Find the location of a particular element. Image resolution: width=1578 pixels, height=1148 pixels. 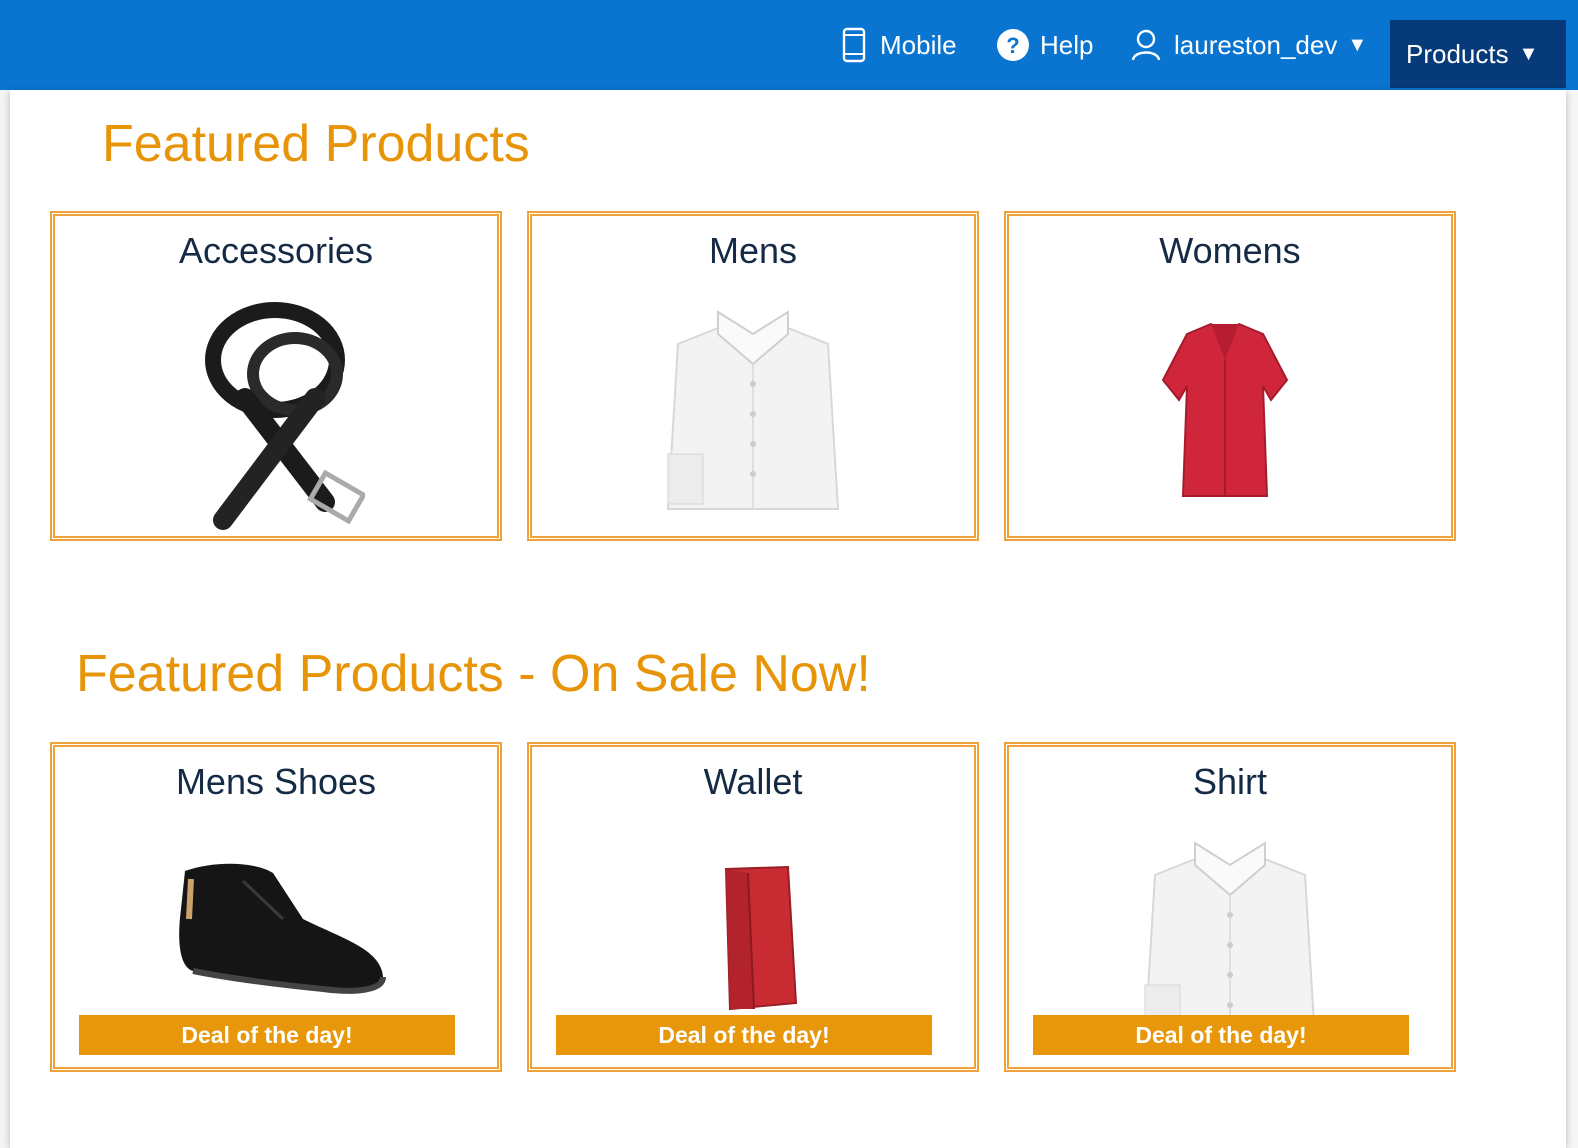

card-womens: Womens is located at coordinates (1230, 376).